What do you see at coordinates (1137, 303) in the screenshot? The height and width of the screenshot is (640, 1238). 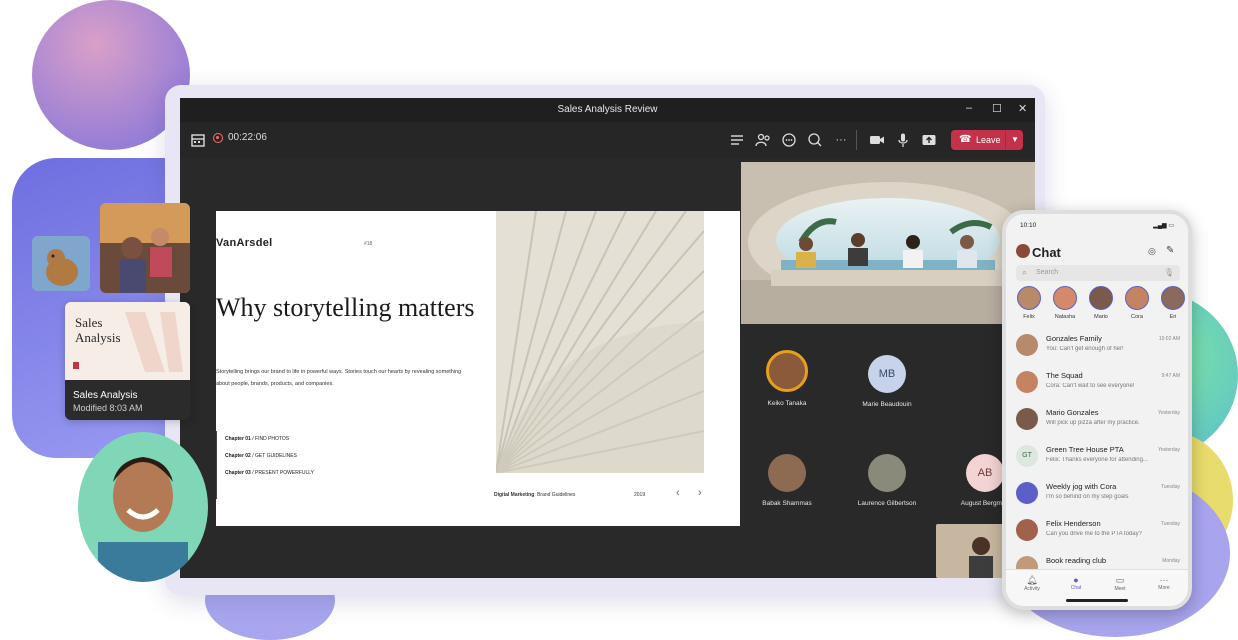 I see `story-avatar: Cora` at bounding box center [1137, 303].